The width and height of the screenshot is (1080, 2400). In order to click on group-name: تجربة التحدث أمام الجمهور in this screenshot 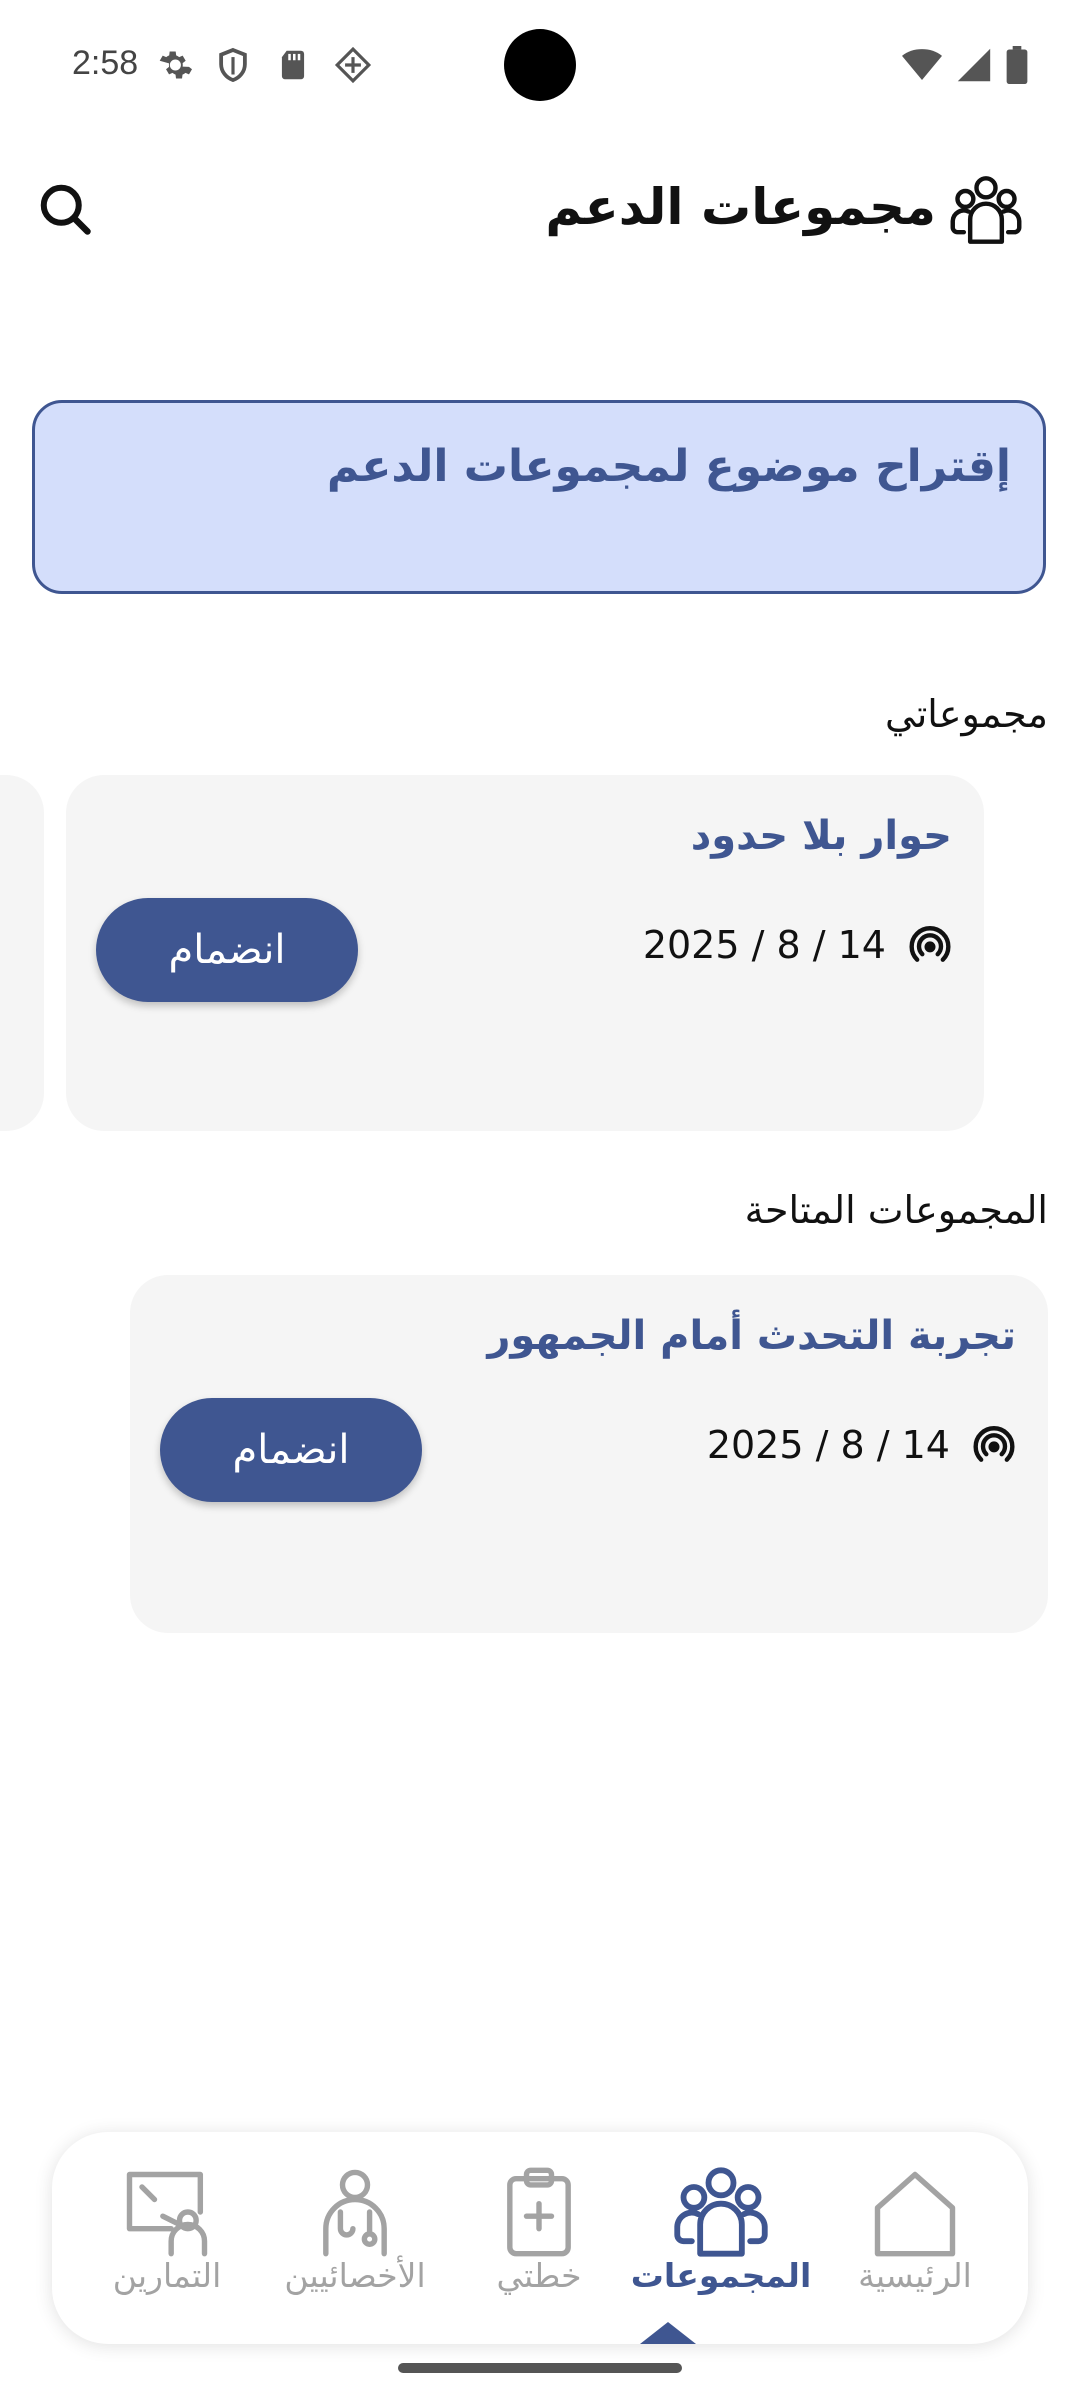, I will do `click(751, 1336)`.